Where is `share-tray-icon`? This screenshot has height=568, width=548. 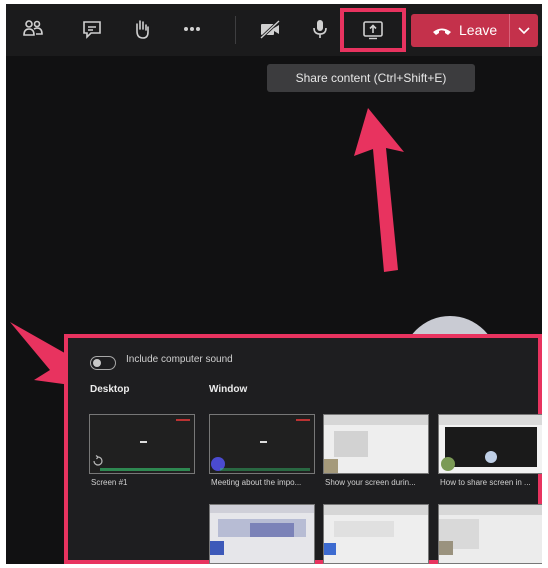 share-tray-icon is located at coordinates (373, 30).